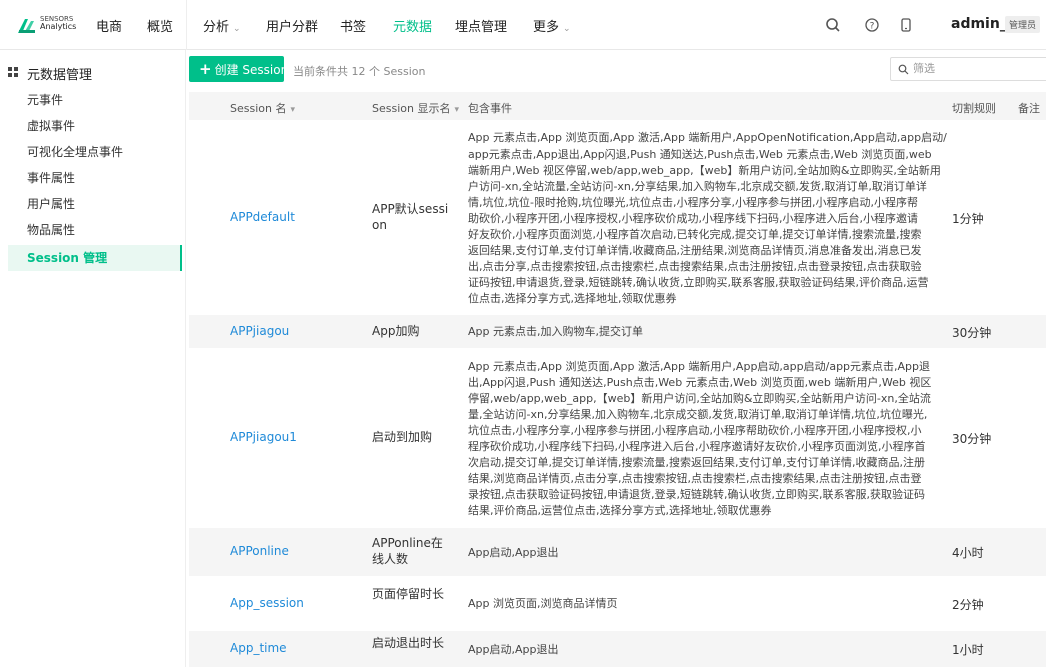  I want to click on sidebar-item-label: Session 管理, so click(67, 258).